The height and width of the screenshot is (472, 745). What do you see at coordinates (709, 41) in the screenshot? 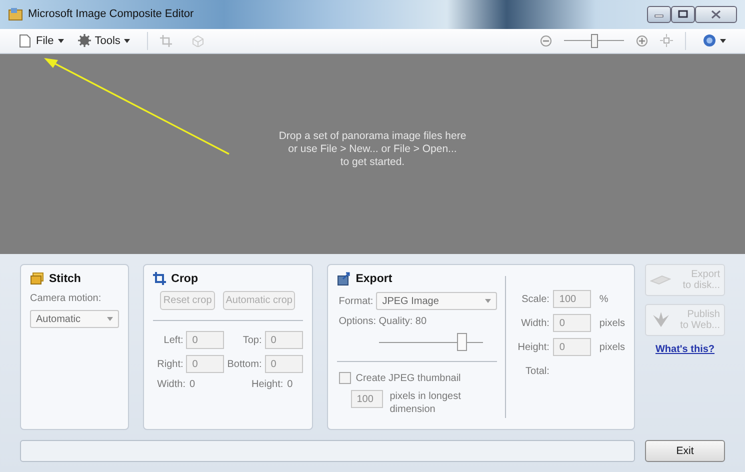
I see `help-icon` at bounding box center [709, 41].